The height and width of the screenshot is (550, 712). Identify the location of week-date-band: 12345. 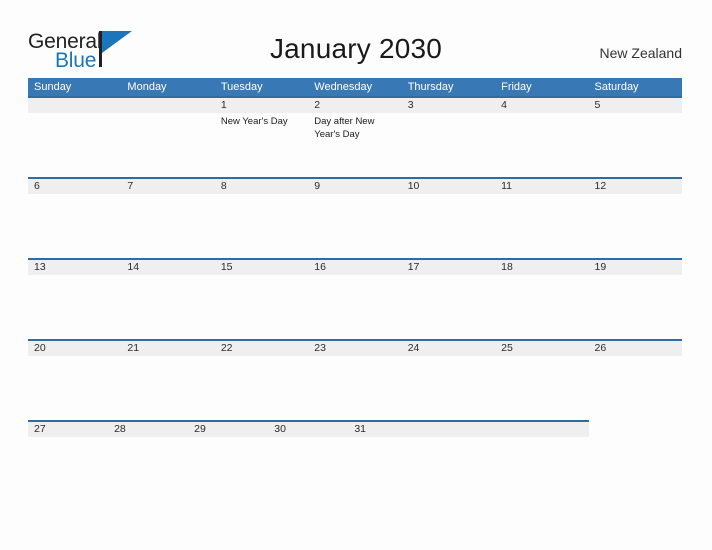
(355, 104).